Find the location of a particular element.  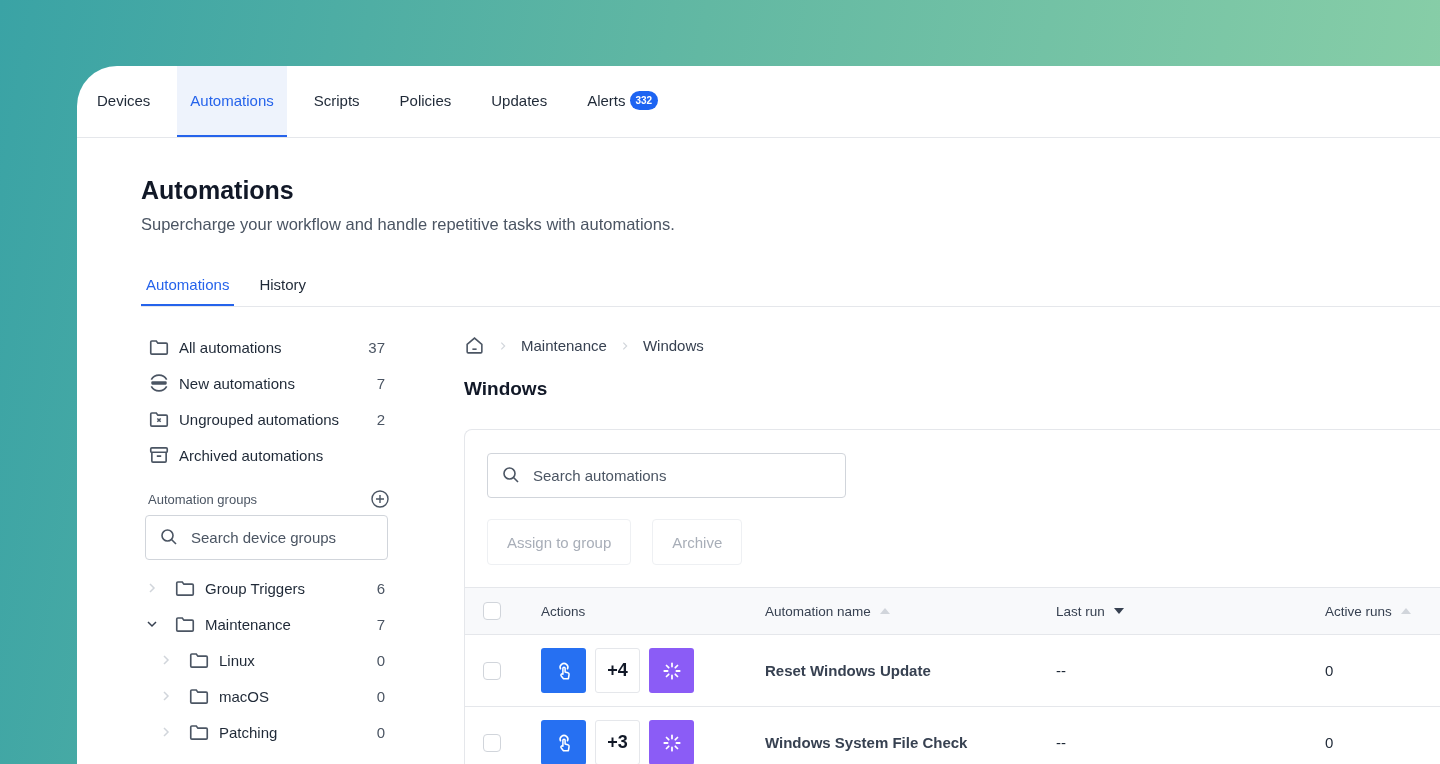

table-cell-text: Windows System File Check is located at coordinates (867, 742).